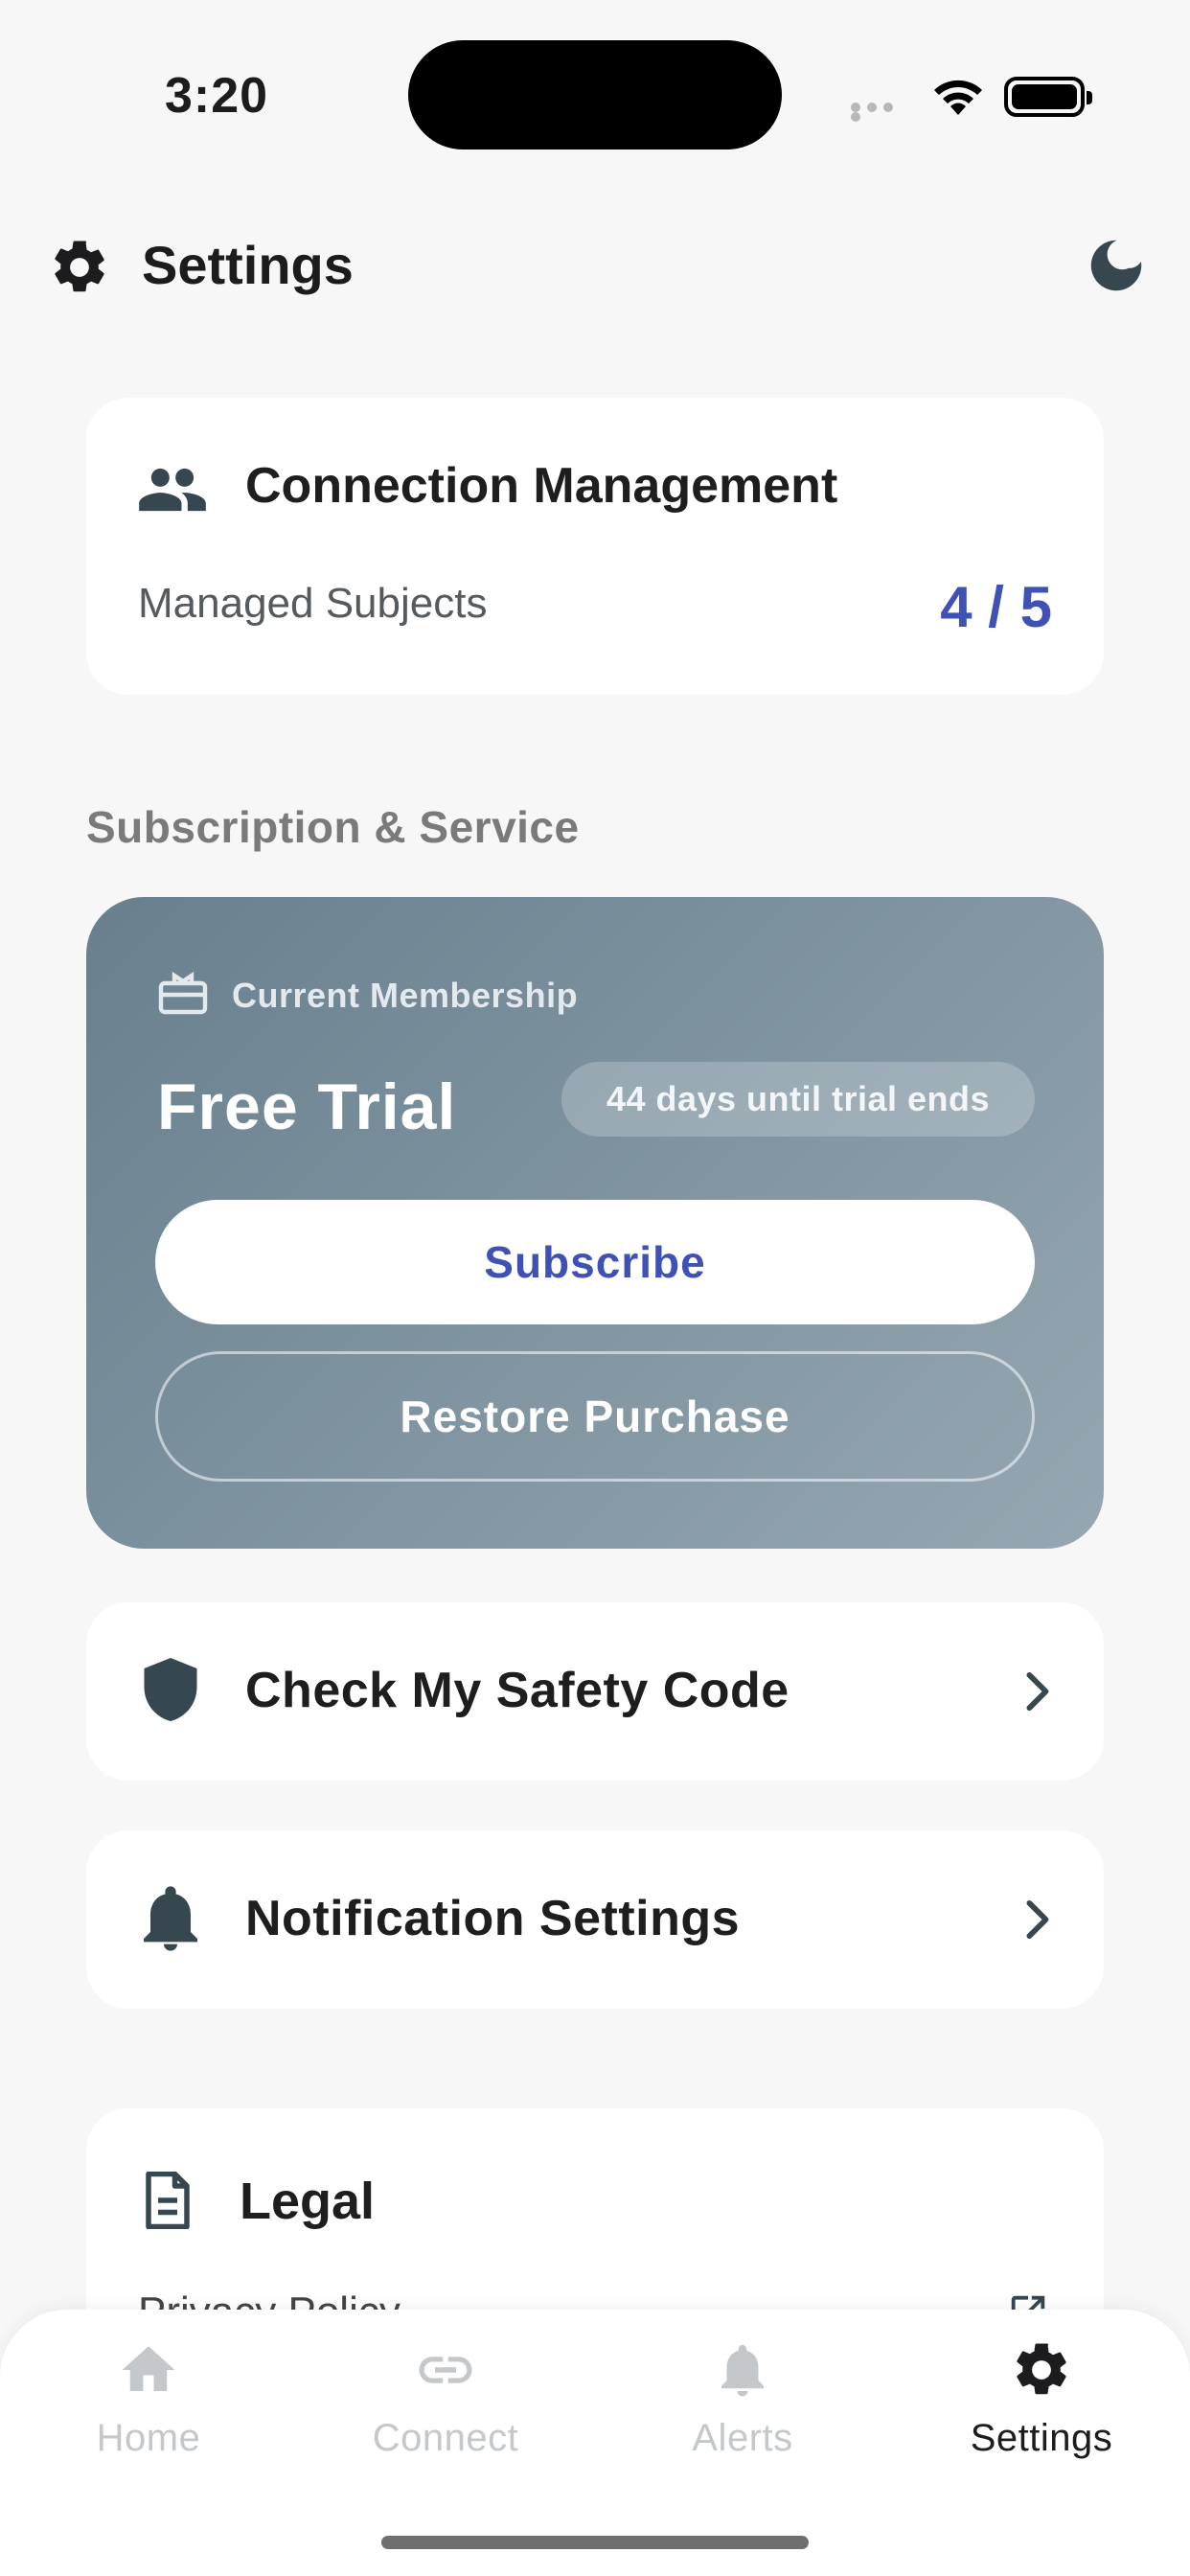 This screenshot has width=1190, height=2576. Describe the element at coordinates (148, 2405) in the screenshot. I see `tab-home: Home` at that location.